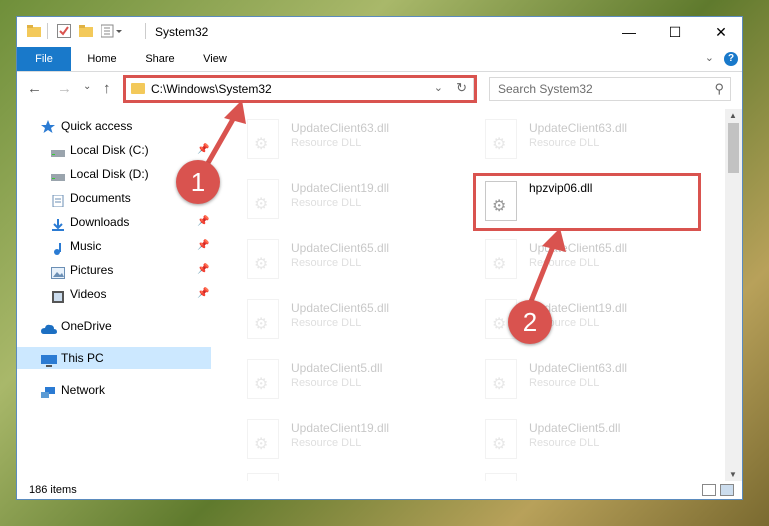  Describe the element at coordinates (64, 32) in the screenshot. I see `properties-icon` at that location.